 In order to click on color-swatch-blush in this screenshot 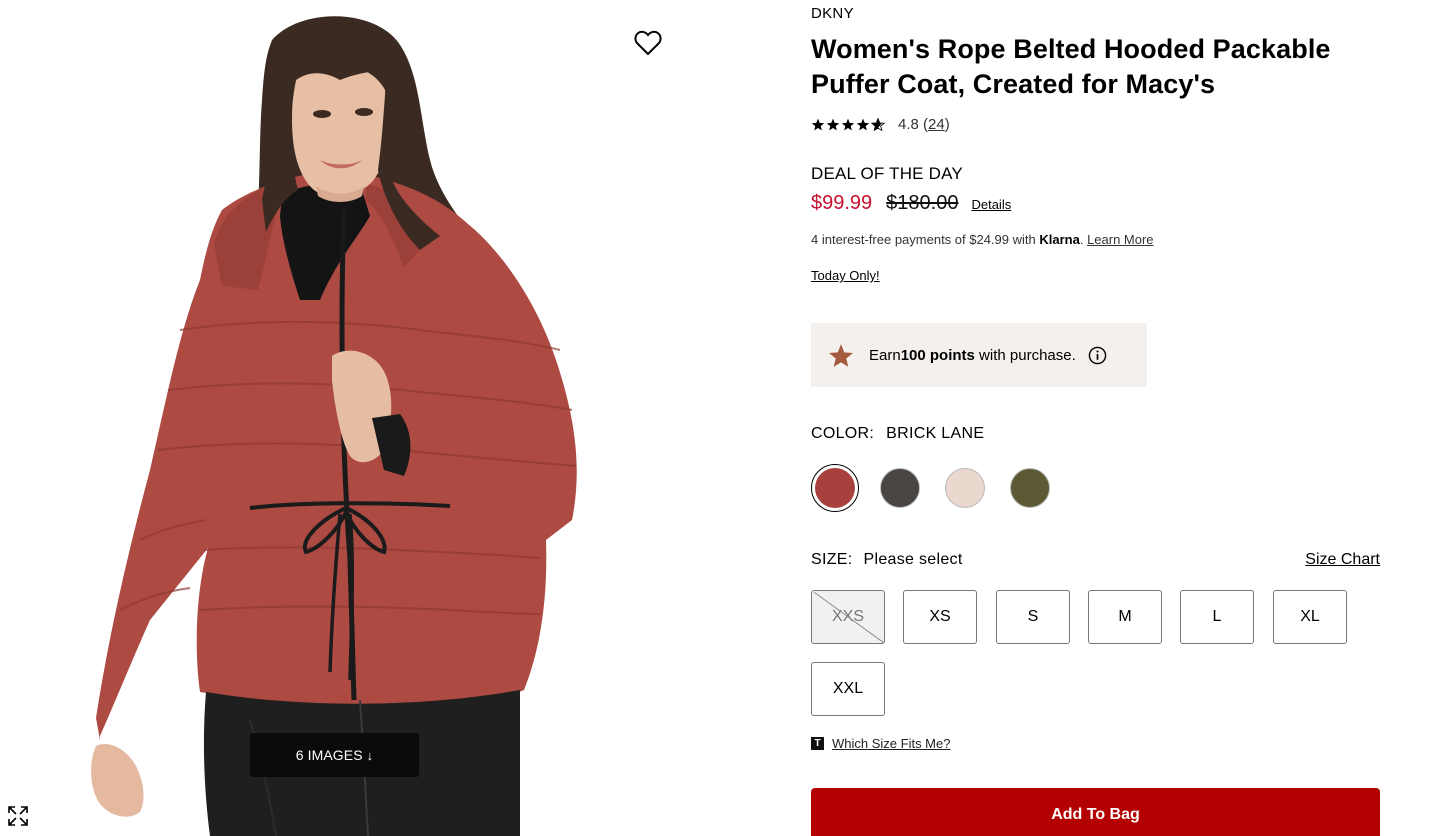, I will do `click(965, 488)`.